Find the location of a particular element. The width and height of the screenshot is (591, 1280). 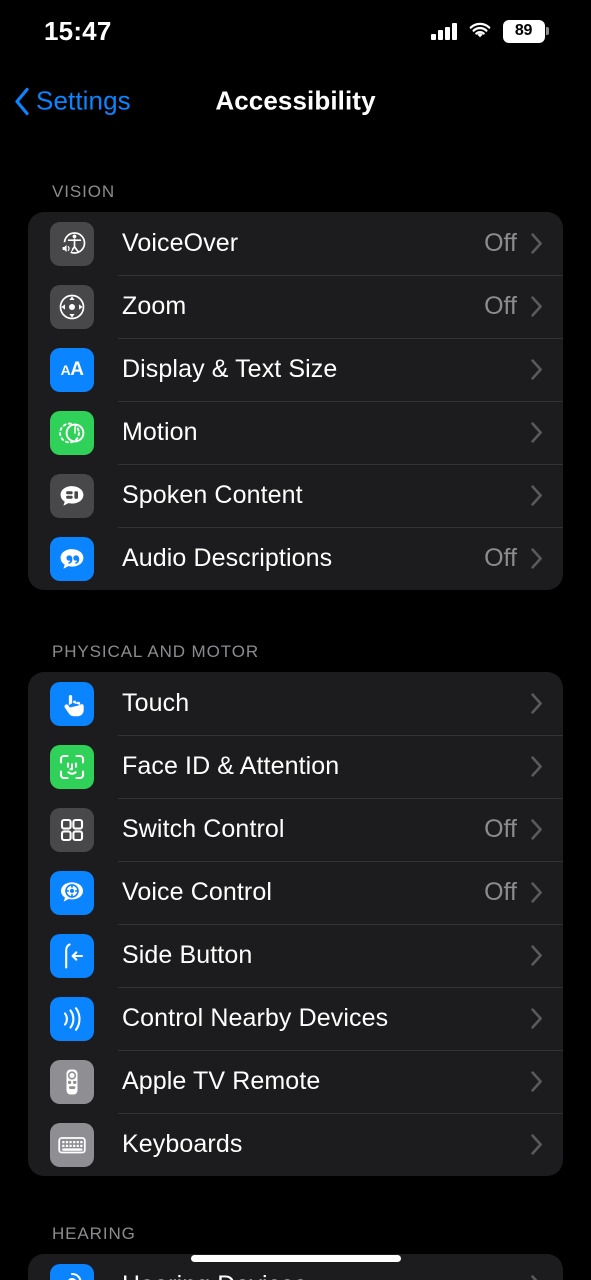

settings-row-label: Touch is located at coordinates (156, 703).